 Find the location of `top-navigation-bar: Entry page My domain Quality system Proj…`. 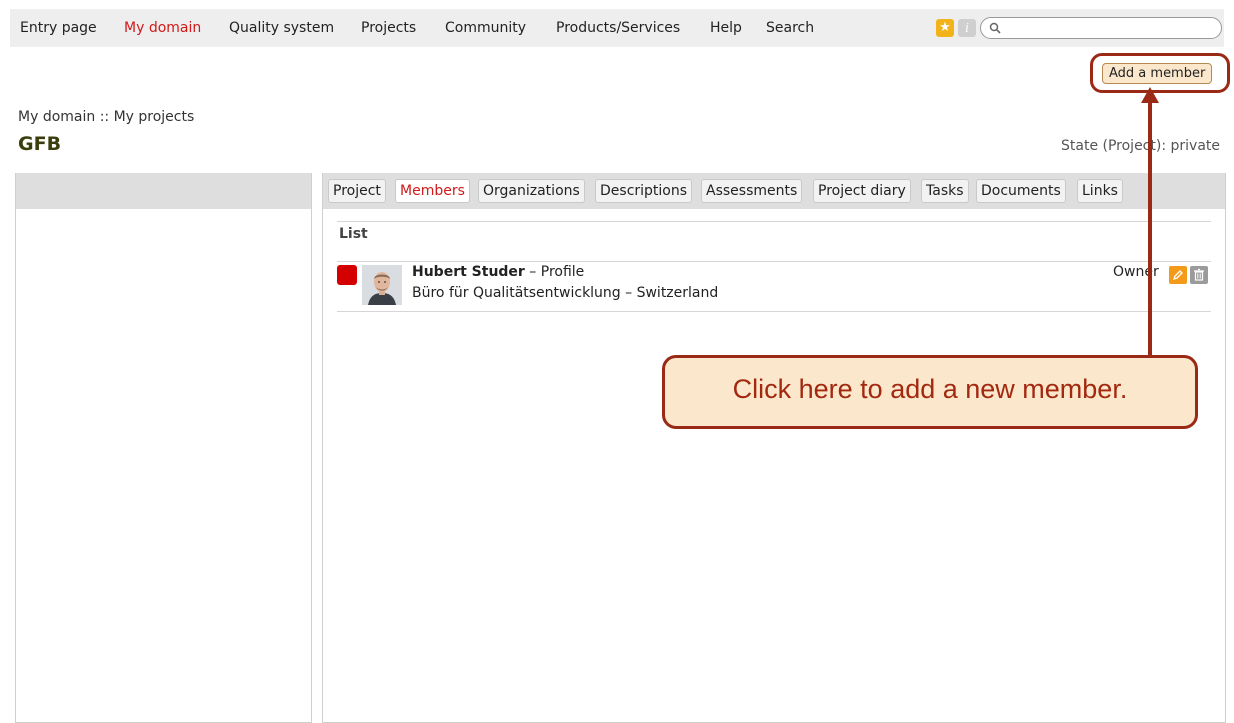

top-navigation-bar: Entry page My domain Quality system Proj… is located at coordinates (617, 28).